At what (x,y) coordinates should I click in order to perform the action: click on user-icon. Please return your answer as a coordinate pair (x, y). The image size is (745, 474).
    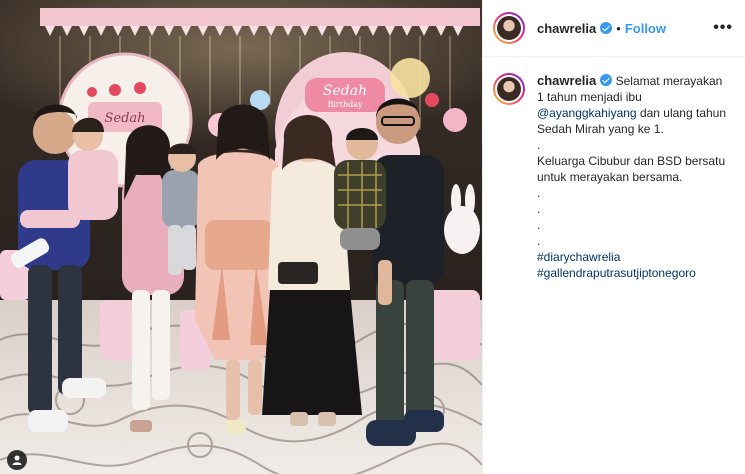
    Looking at the image, I should click on (17, 460).